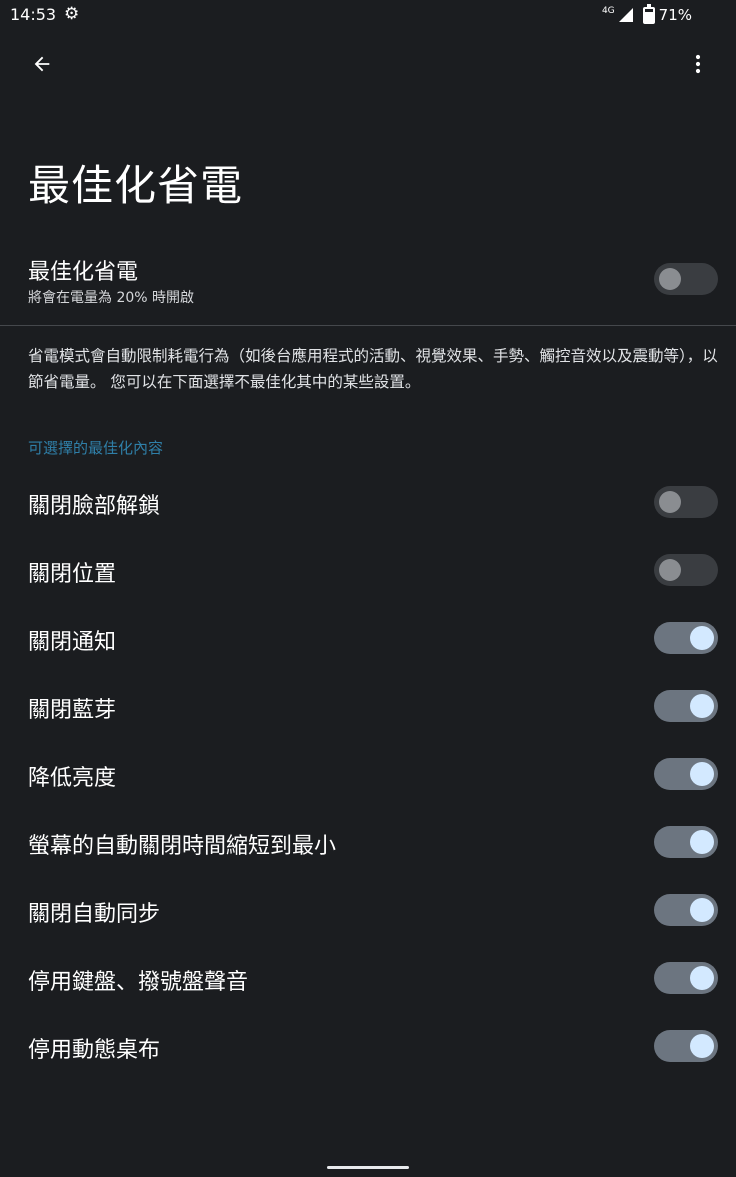  What do you see at coordinates (686, 706) in the screenshot?
I see `option-switch-bluetooth` at bounding box center [686, 706].